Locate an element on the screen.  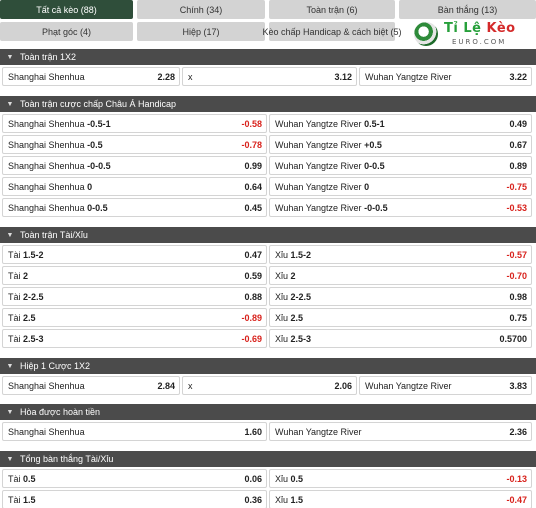
handicap-line: 2.5 is located at coordinates (29, 317).